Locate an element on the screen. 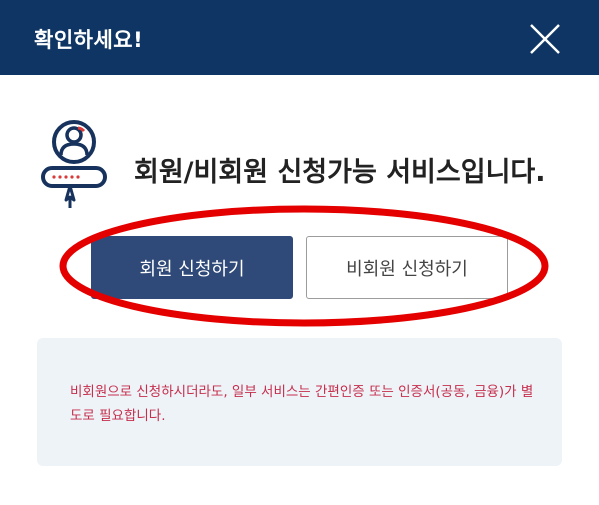  member-apply-button: 회원 신청하기 is located at coordinates (192, 267).